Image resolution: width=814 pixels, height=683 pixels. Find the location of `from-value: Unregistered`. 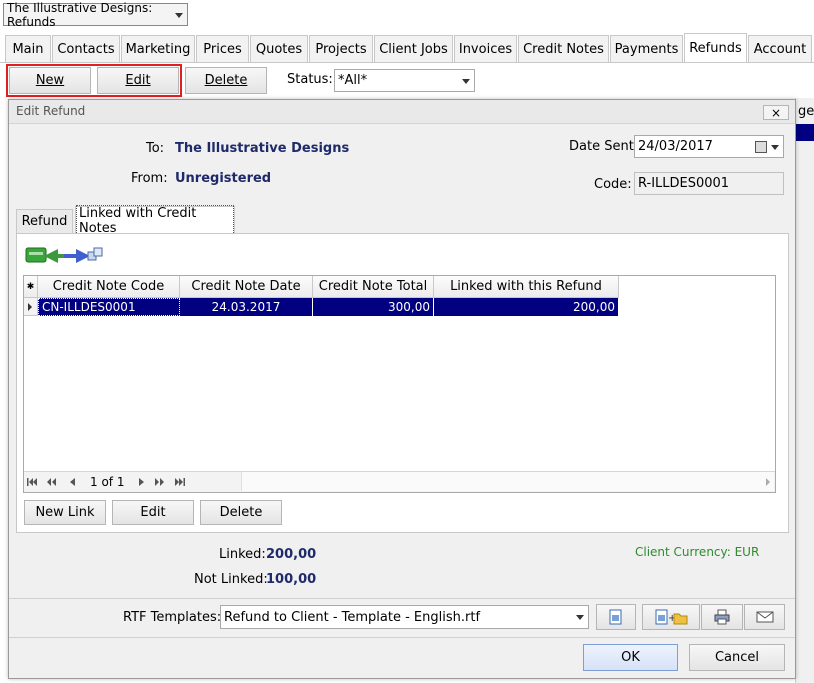

from-value: Unregistered is located at coordinates (223, 178).